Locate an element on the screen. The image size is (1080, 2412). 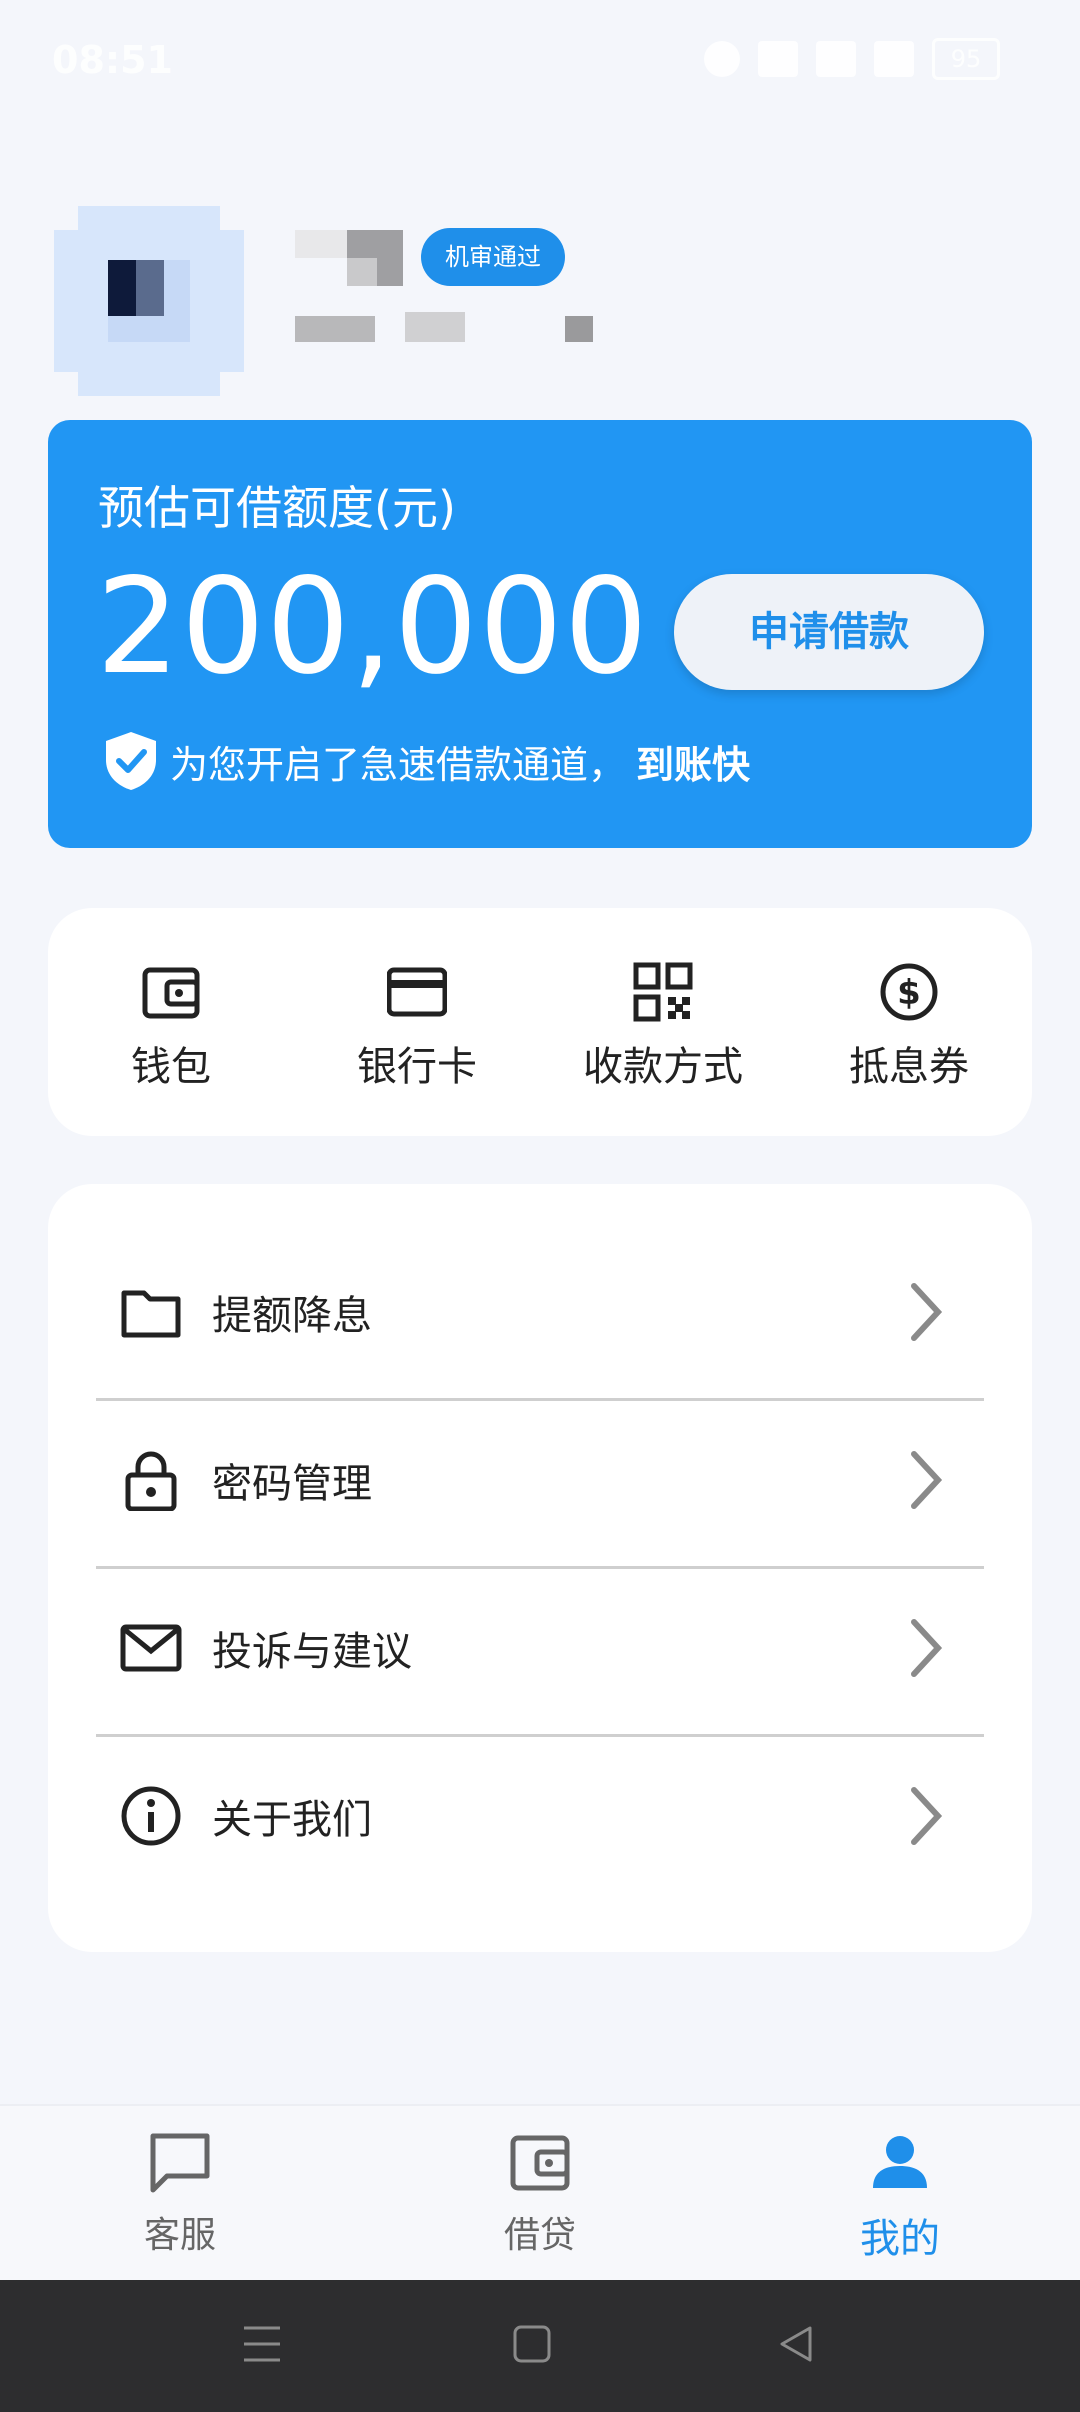
info-icon is located at coordinates (151, 1816).